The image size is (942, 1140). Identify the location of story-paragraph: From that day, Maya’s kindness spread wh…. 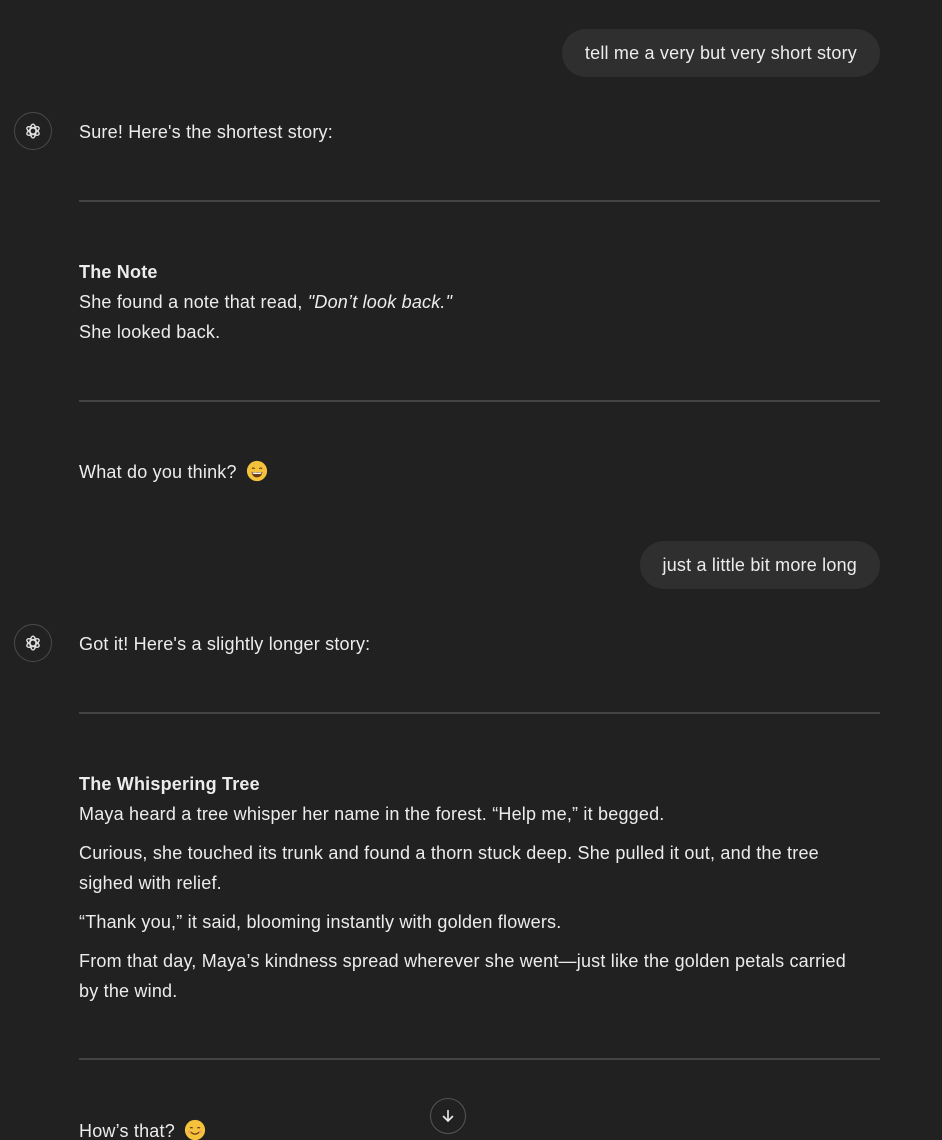
(462, 976).